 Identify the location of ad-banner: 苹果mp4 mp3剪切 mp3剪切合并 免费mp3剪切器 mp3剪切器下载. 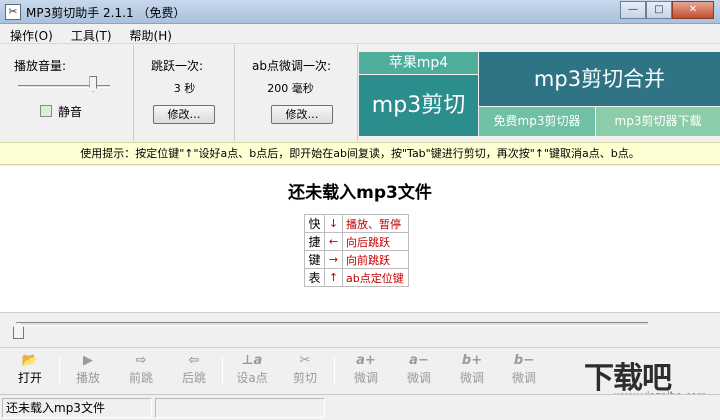
(539, 93).